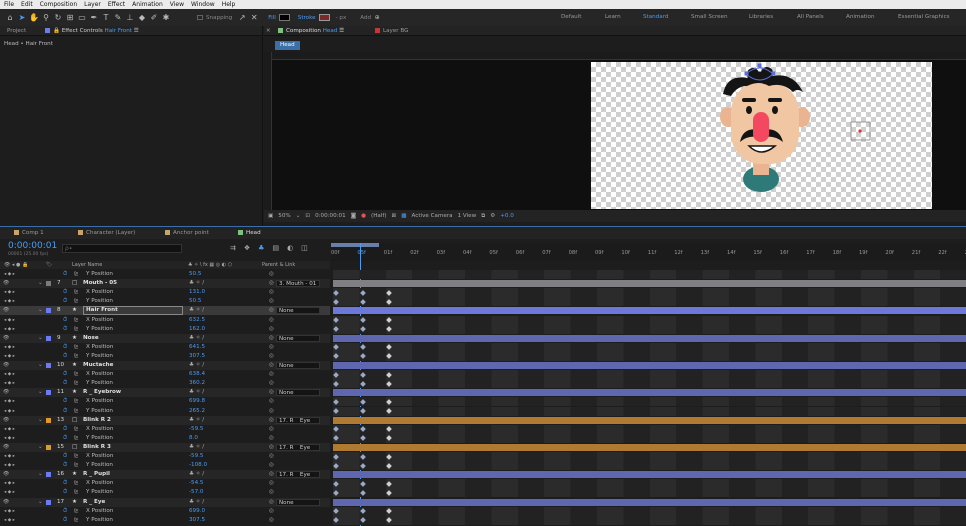  Describe the element at coordinates (98, 365) in the screenshot. I see `layer-name: Muctache` at that location.